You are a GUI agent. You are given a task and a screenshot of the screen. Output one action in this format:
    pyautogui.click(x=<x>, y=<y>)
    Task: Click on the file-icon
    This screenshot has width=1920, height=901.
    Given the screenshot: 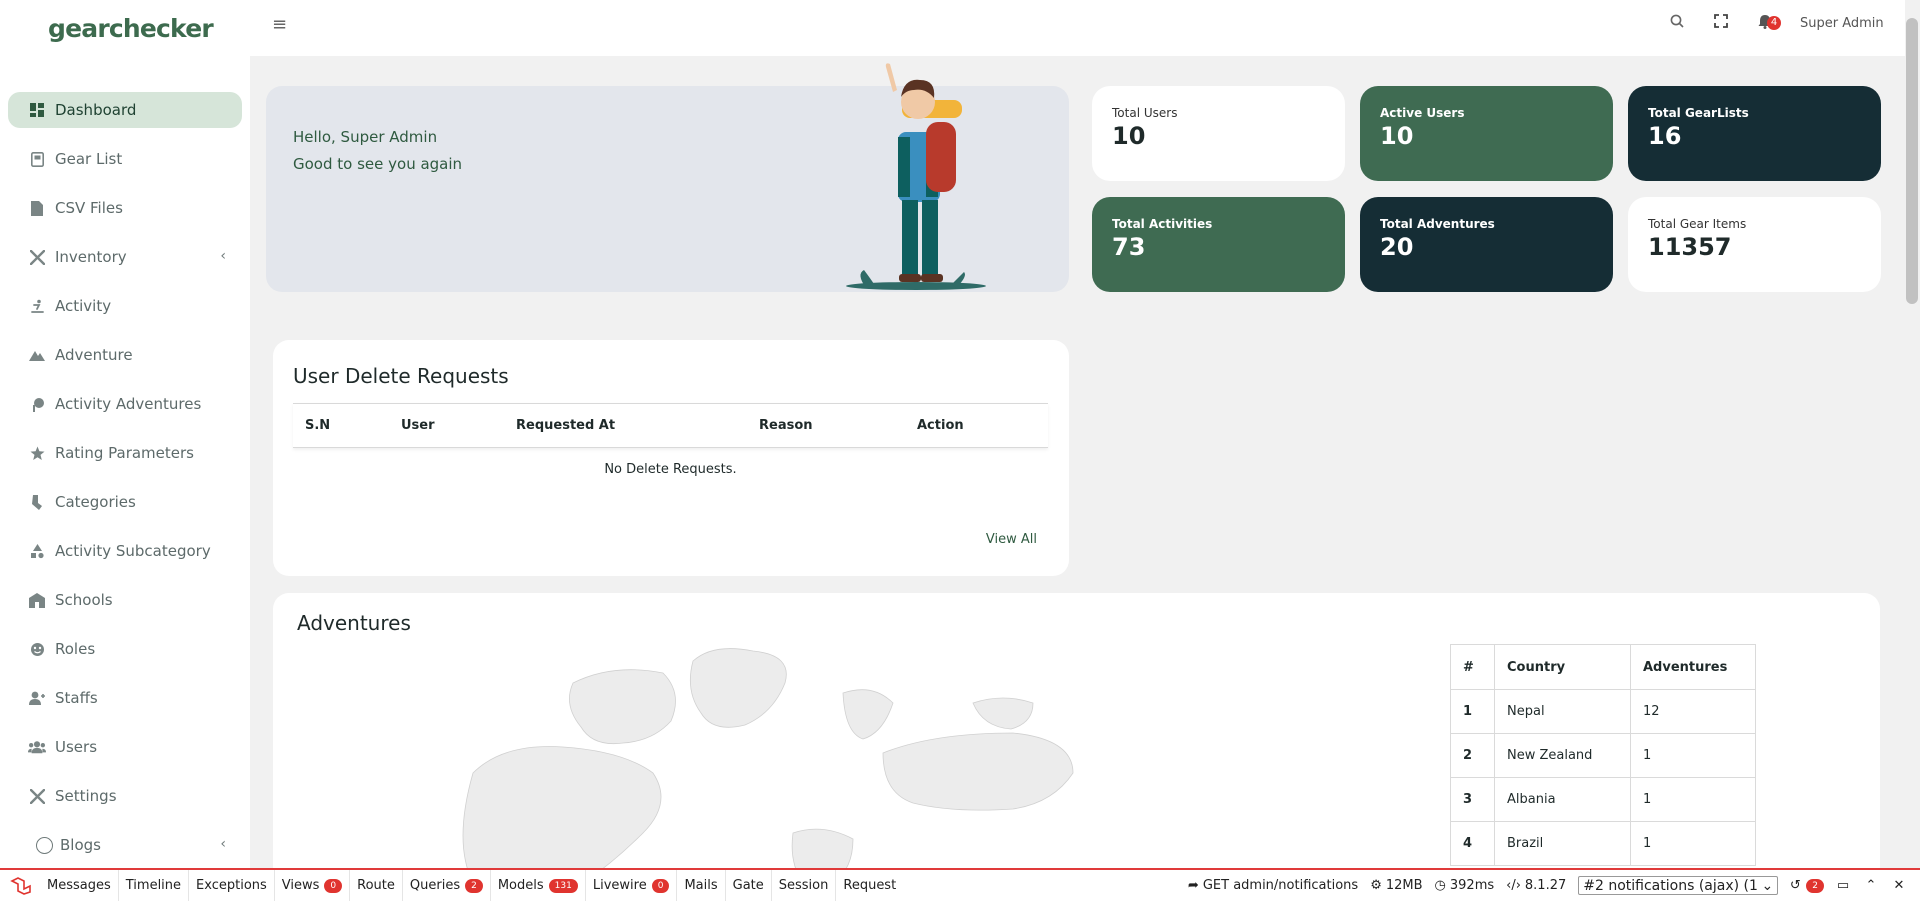 What is the action you would take?
    pyautogui.click(x=37, y=208)
    